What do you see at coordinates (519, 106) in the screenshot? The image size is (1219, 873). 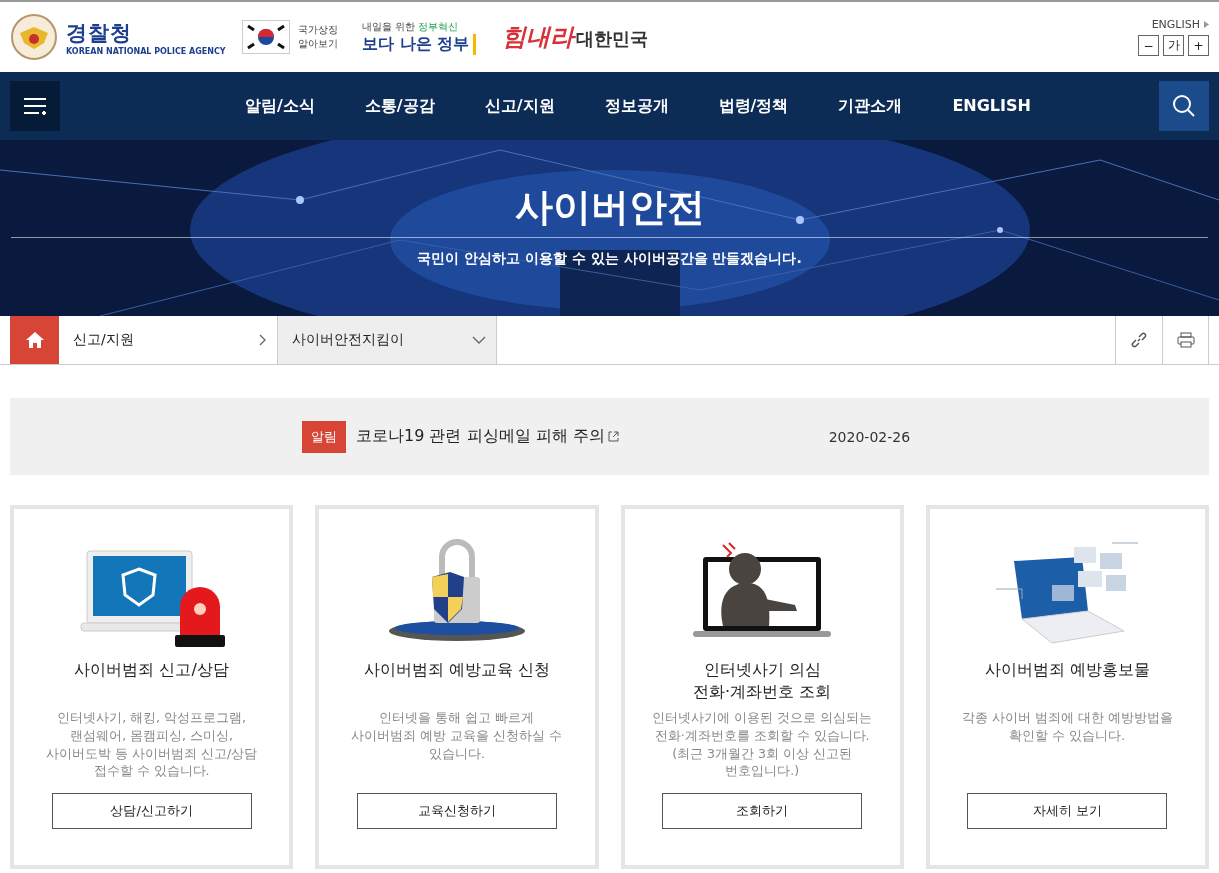 I see `nav-item: 신고/지원` at bounding box center [519, 106].